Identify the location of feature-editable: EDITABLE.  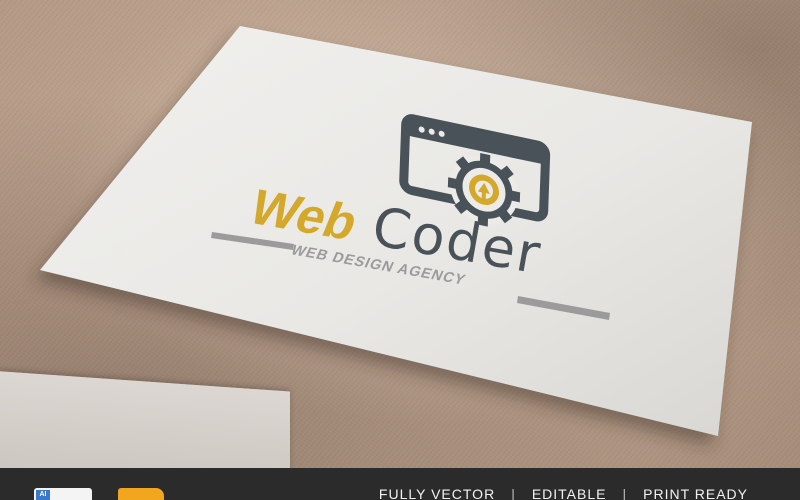
(569, 493).